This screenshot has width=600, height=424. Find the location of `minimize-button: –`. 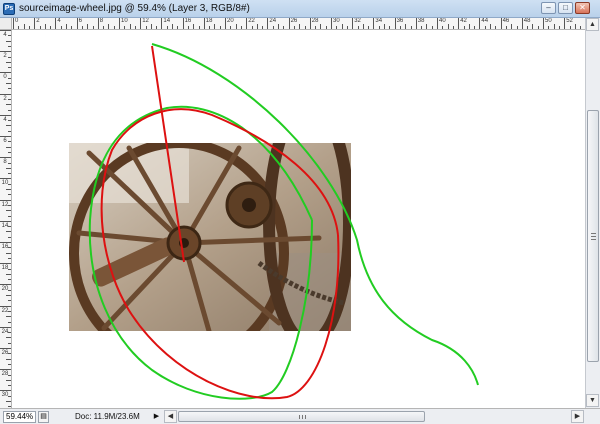

minimize-button: – is located at coordinates (548, 8).